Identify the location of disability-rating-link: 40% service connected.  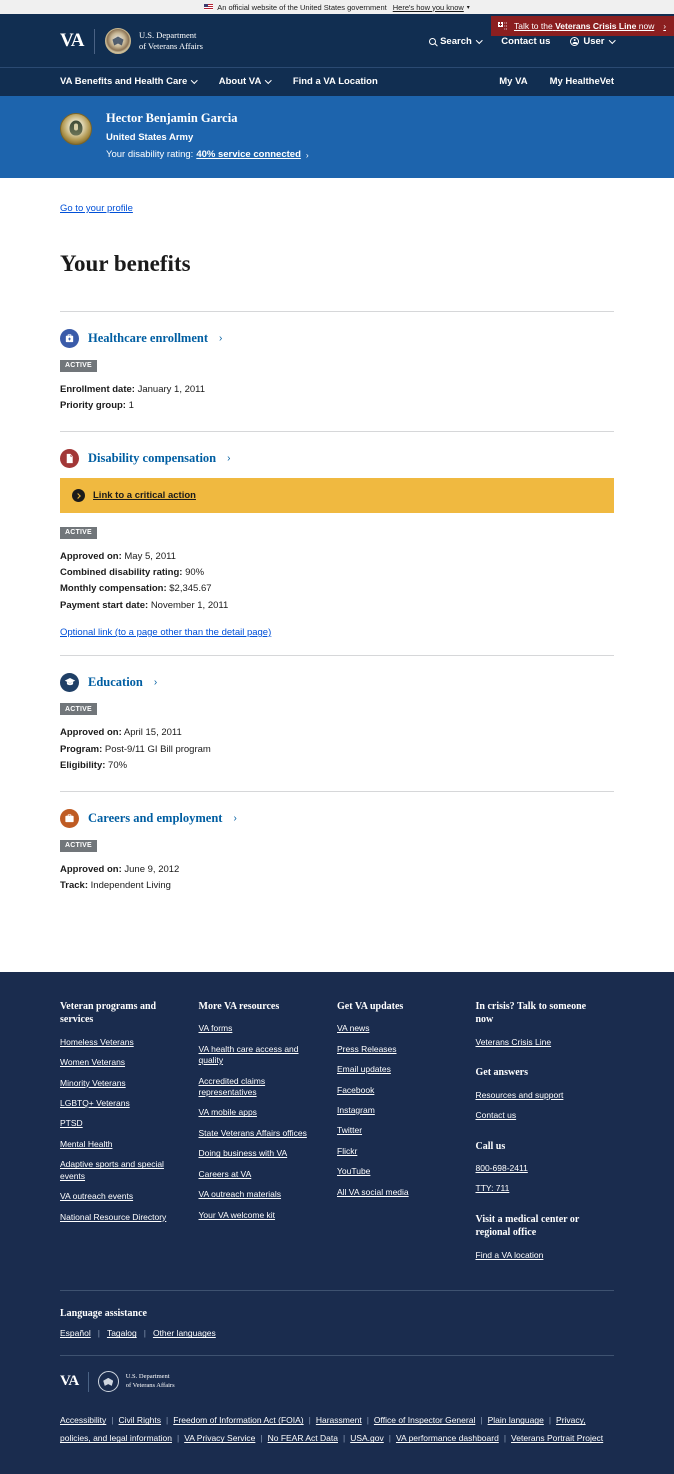
(248, 154).